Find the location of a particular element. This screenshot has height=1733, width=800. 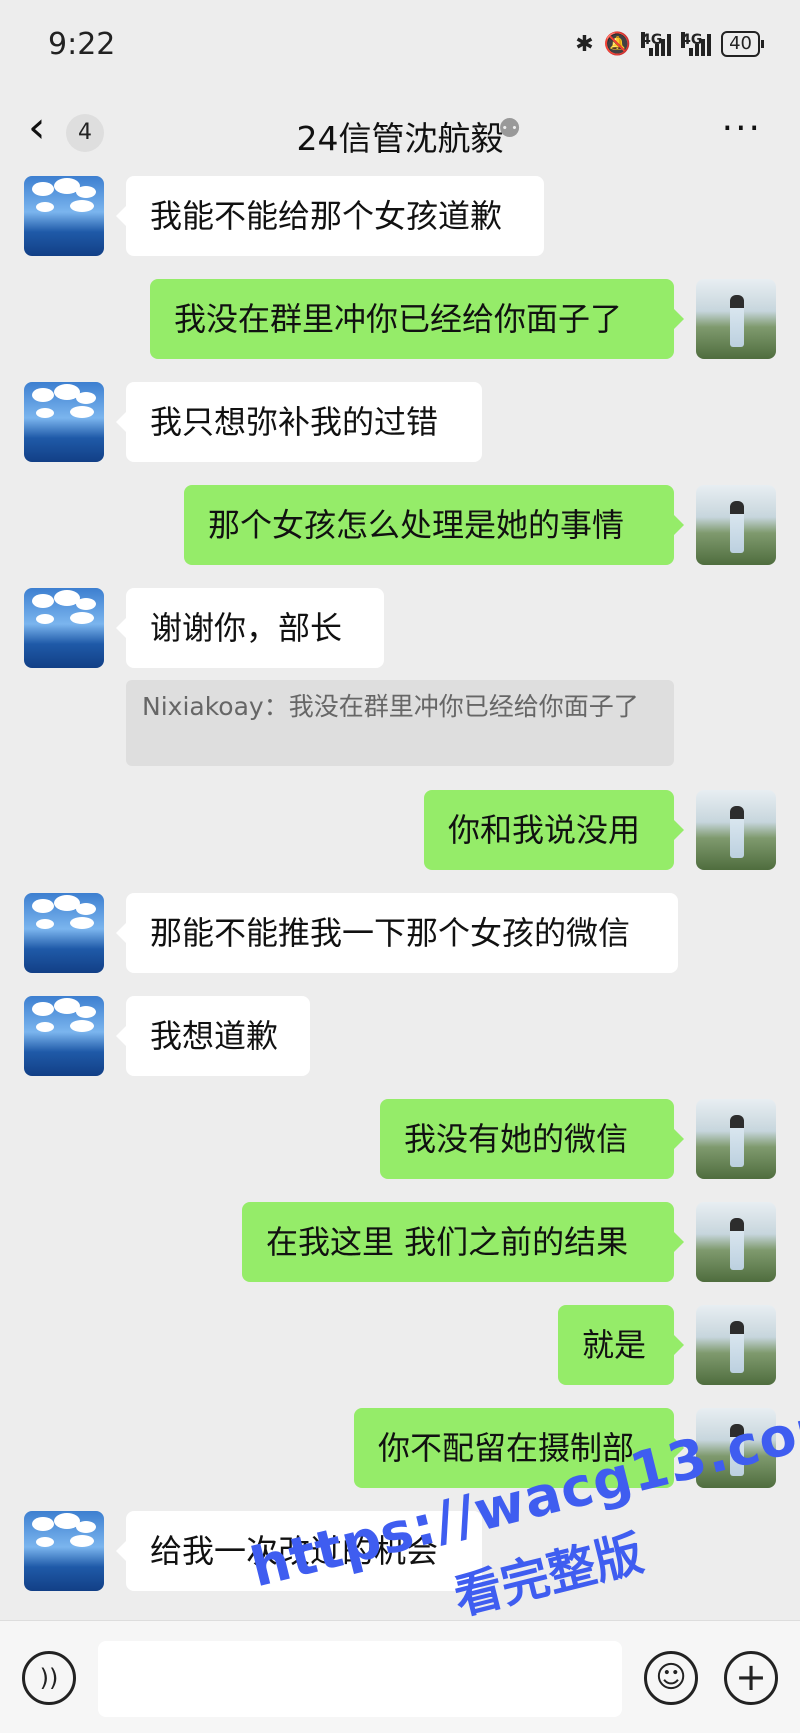

received-message-bubble: 给我一次改过的机会 is located at coordinates (299, 1551).